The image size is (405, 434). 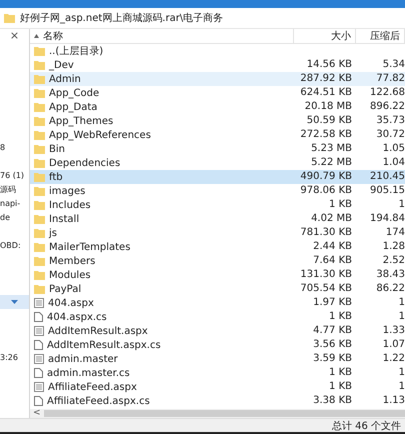 I want to click on sort-arrow-icon, so click(x=36, y=36).